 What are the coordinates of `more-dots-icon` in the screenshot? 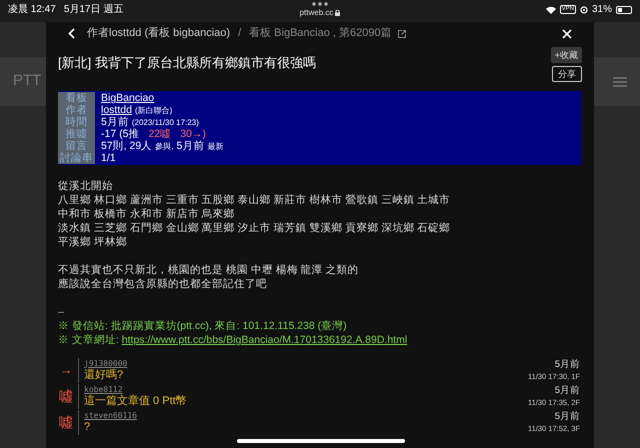 It's located at (320, 4).